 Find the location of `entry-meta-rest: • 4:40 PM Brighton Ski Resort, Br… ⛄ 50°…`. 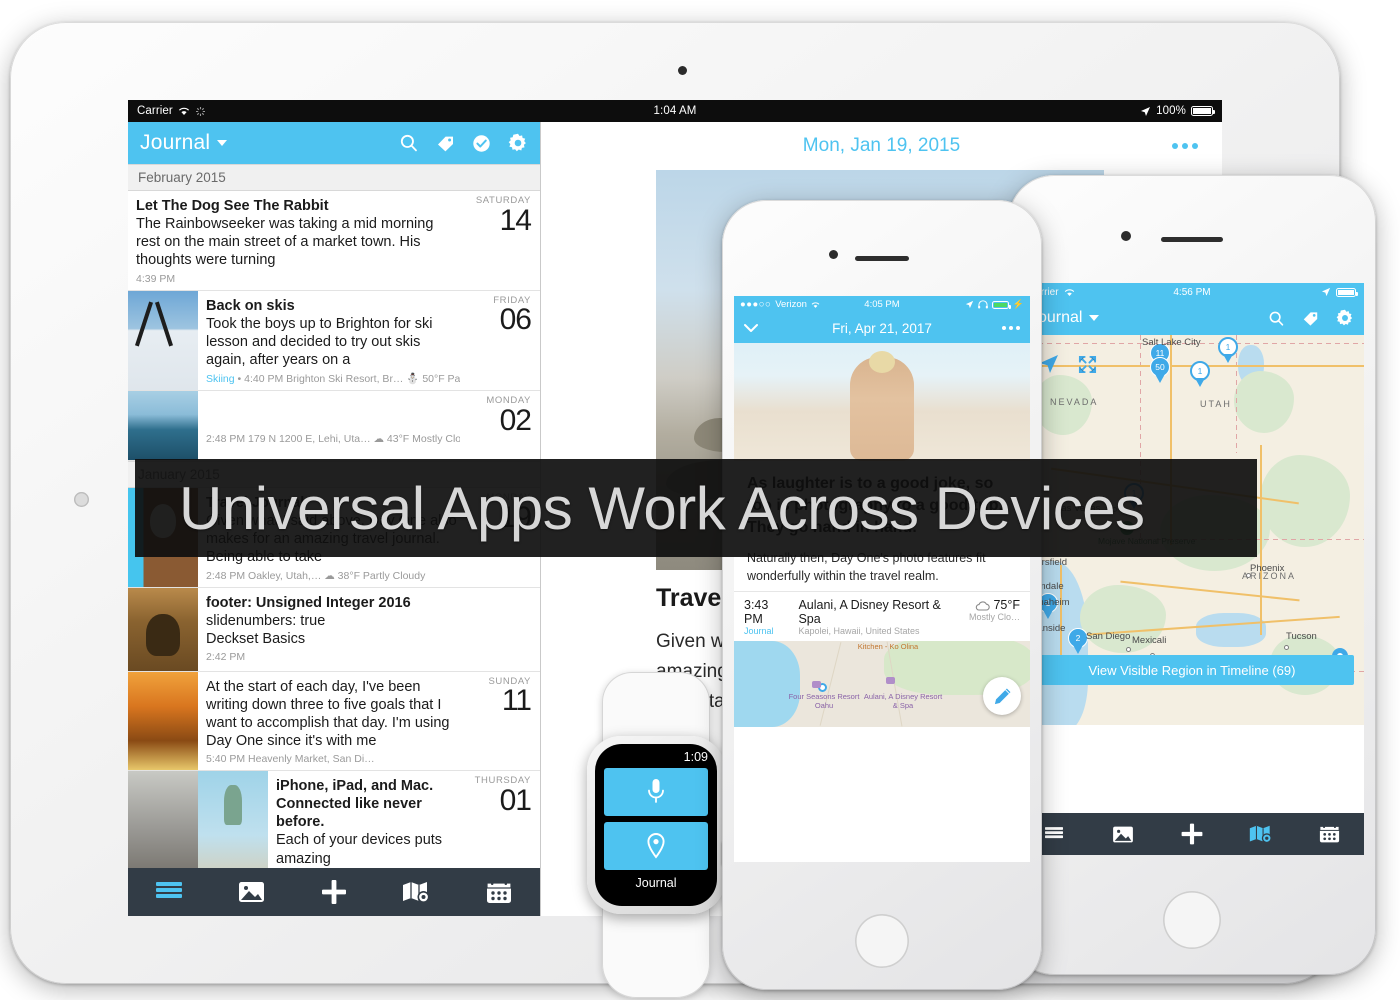

entry-meta-rest: • 4:40 PM Brighton Ski Resort, Br… ⛄ 50°… is located at coordinates (348, 379).